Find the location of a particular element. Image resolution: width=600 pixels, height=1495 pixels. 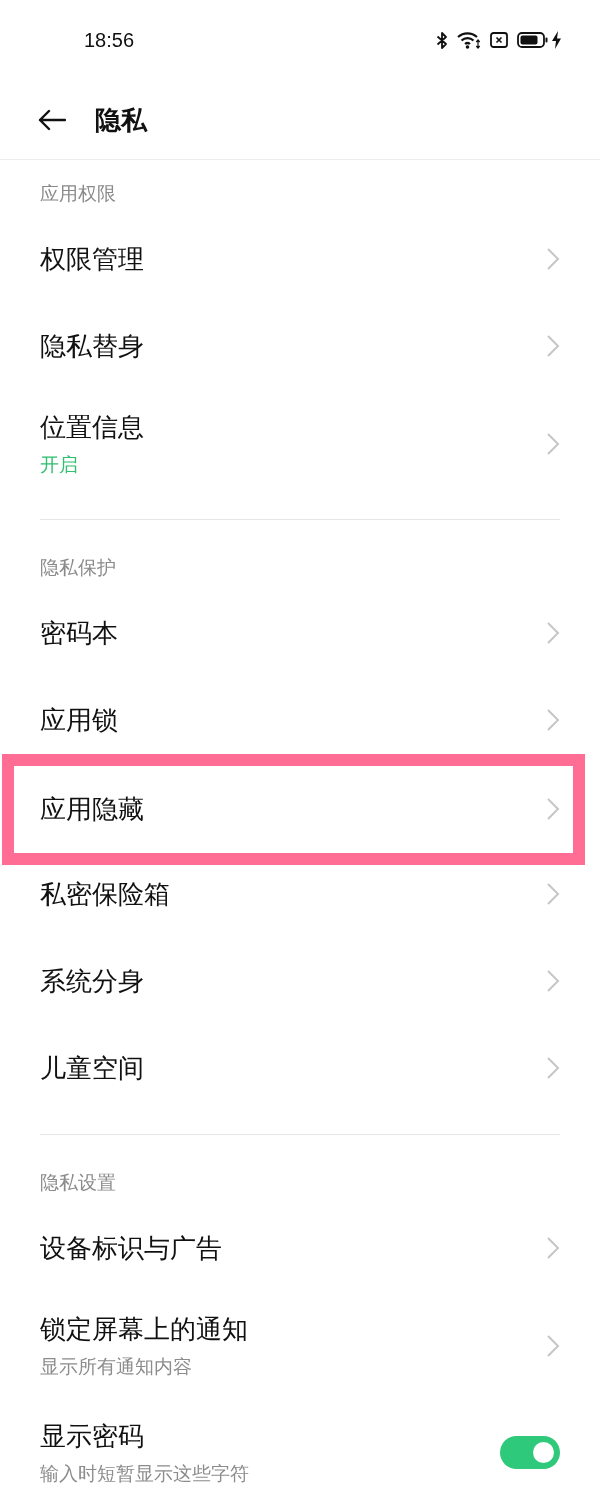

item-status: 开启 is located at coordinates (59, 464).